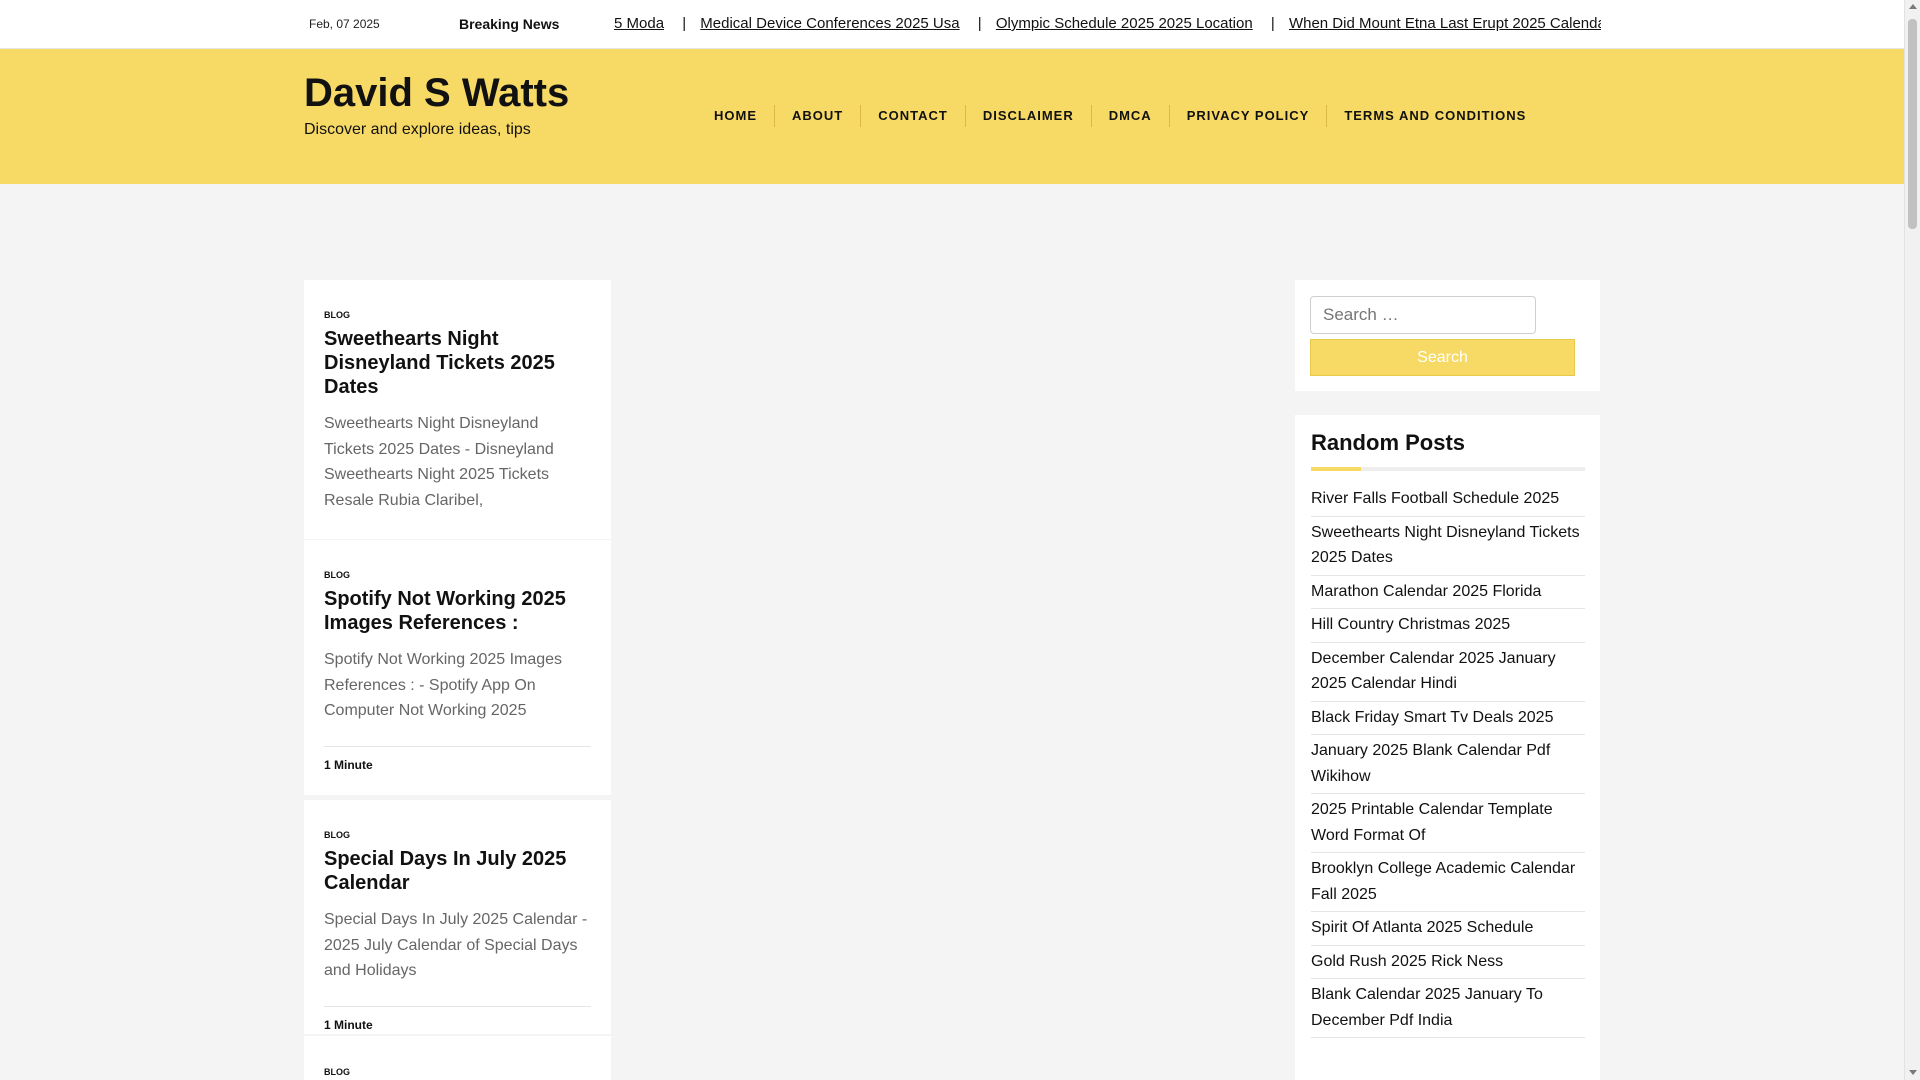 The image size is (1920, 1080). I want to click on site-tagline: Discover and explore ideas, tips, so click(417, 129).